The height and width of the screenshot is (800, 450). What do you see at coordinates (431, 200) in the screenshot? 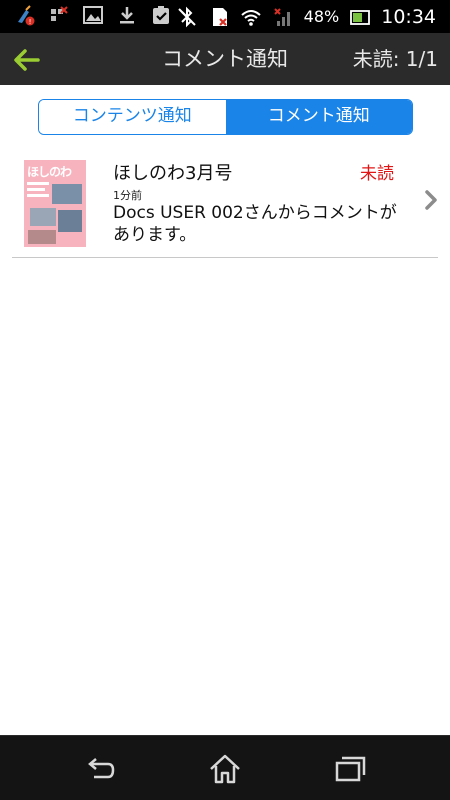
I see `chevron-right-icon` at bounding box center [431, 200].